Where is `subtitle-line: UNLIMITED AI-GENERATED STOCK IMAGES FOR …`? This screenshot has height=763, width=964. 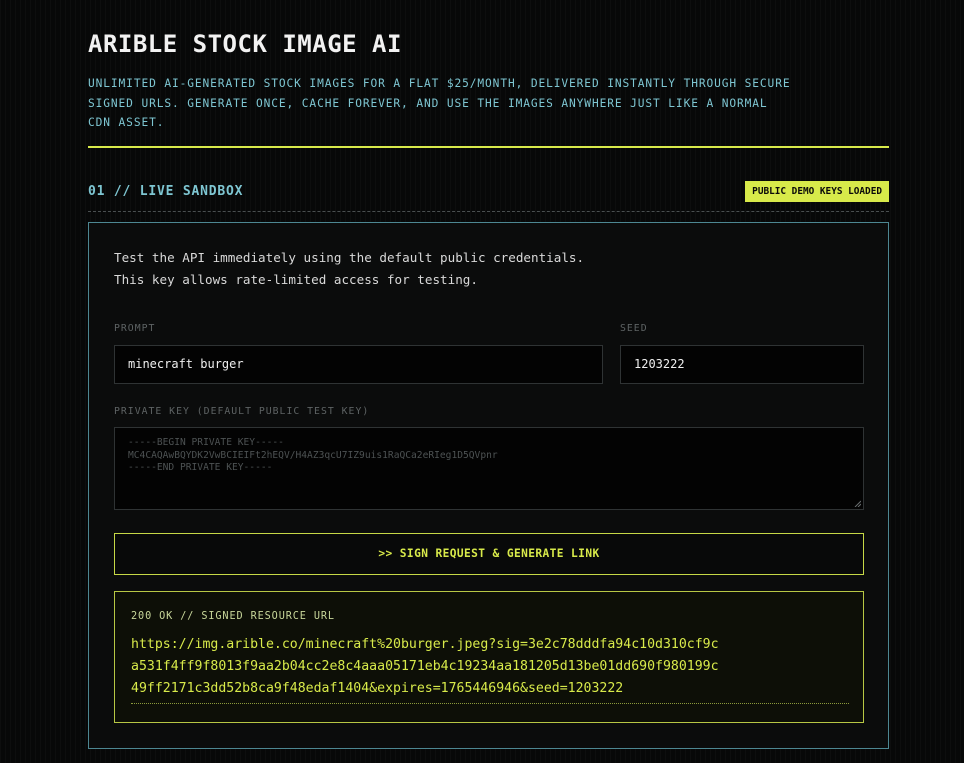
subtitle-line: UNLIMITED AI-GENERATED STOCK IMAGES FOR … is located at coordinates (439, 83).